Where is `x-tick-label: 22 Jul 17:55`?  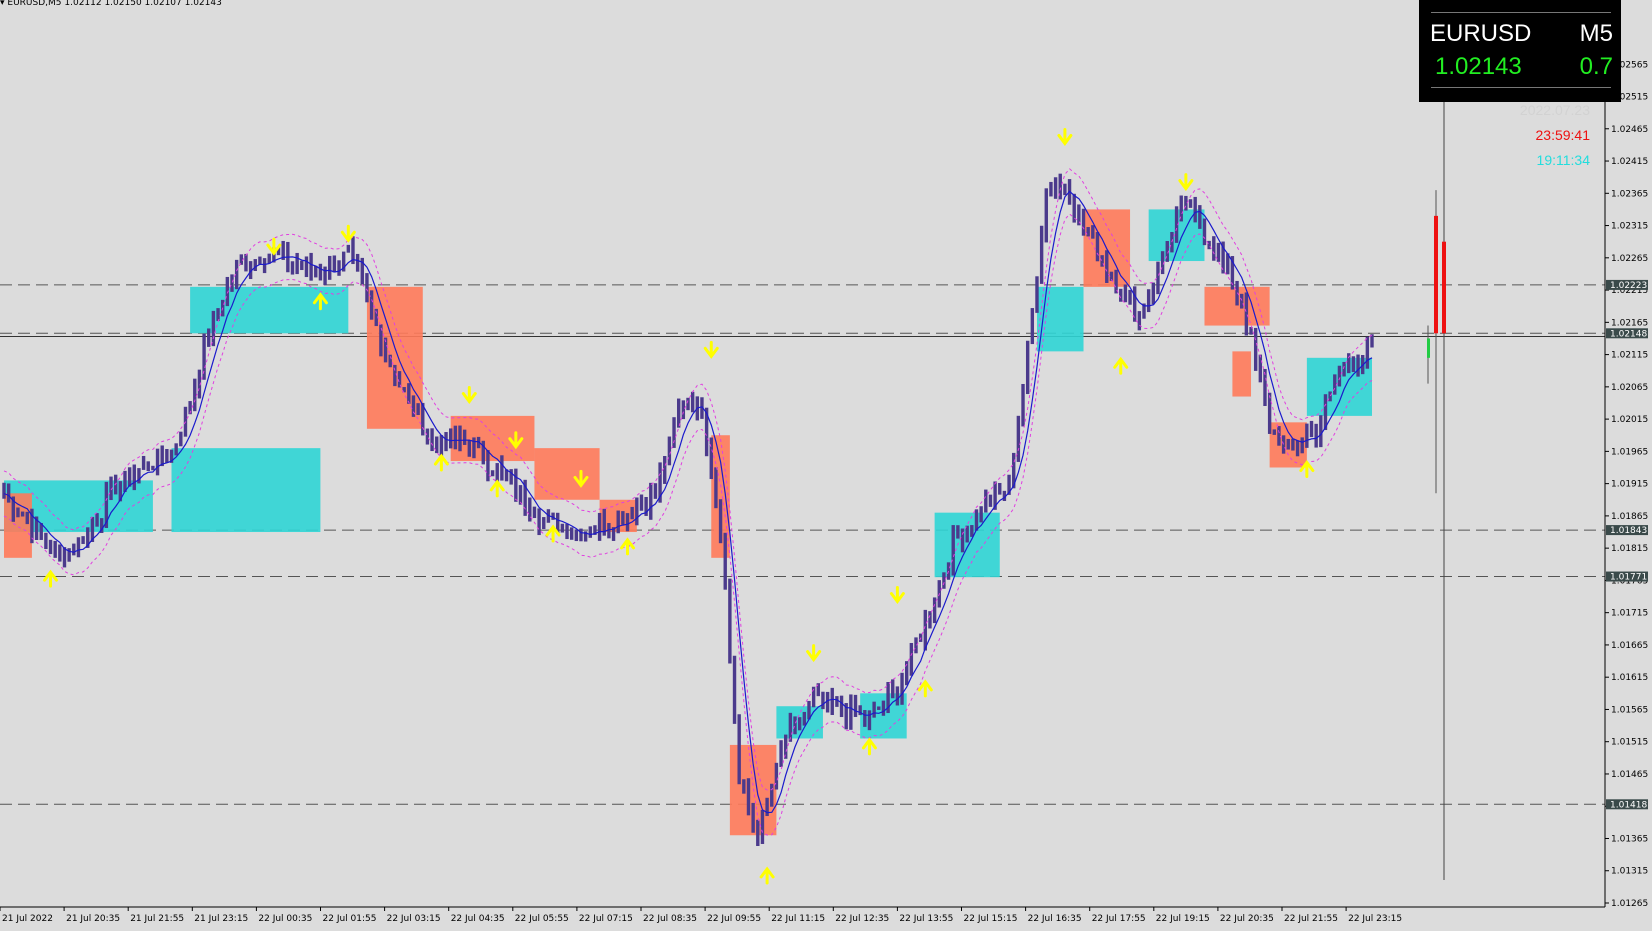 x-tick-label: 22 Jul 17:55 is located at coordinates (1119, 919).